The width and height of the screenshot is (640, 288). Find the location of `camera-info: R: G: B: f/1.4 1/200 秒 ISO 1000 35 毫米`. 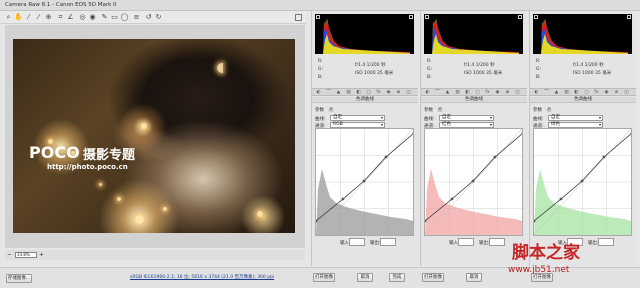

camera-info: R: G: B: f/1.4 1/200 秒 ISO 1000 35 毫米 is located at coordinates (582, 71).